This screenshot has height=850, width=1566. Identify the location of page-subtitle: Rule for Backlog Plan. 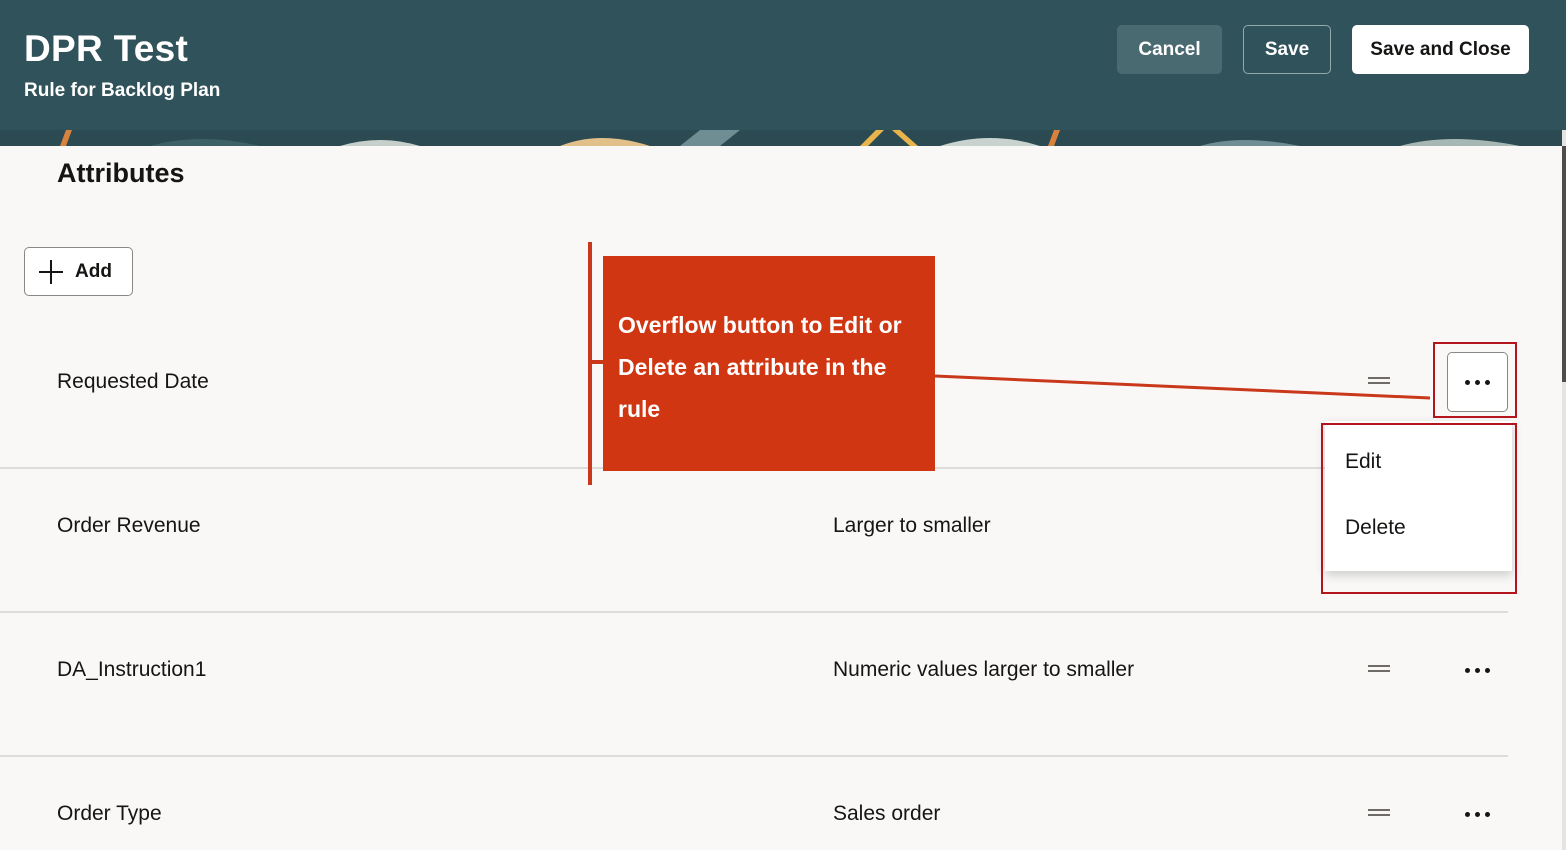
(122, 90).